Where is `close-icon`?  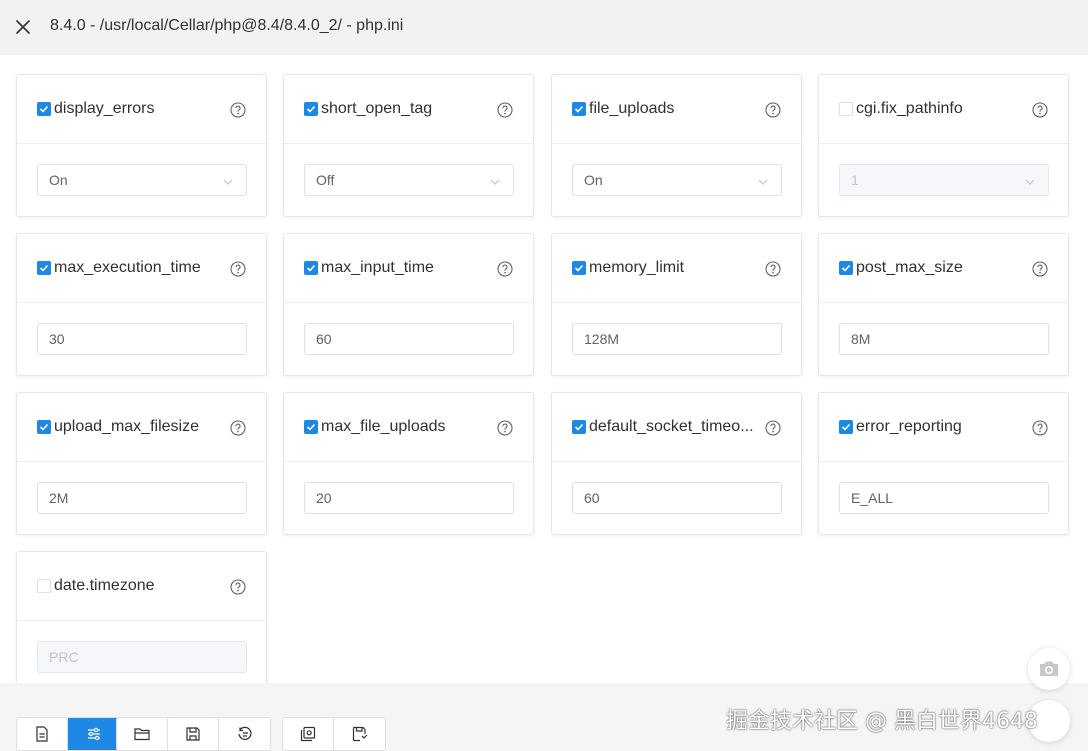
close-icon is located at coordinates (23, 27).